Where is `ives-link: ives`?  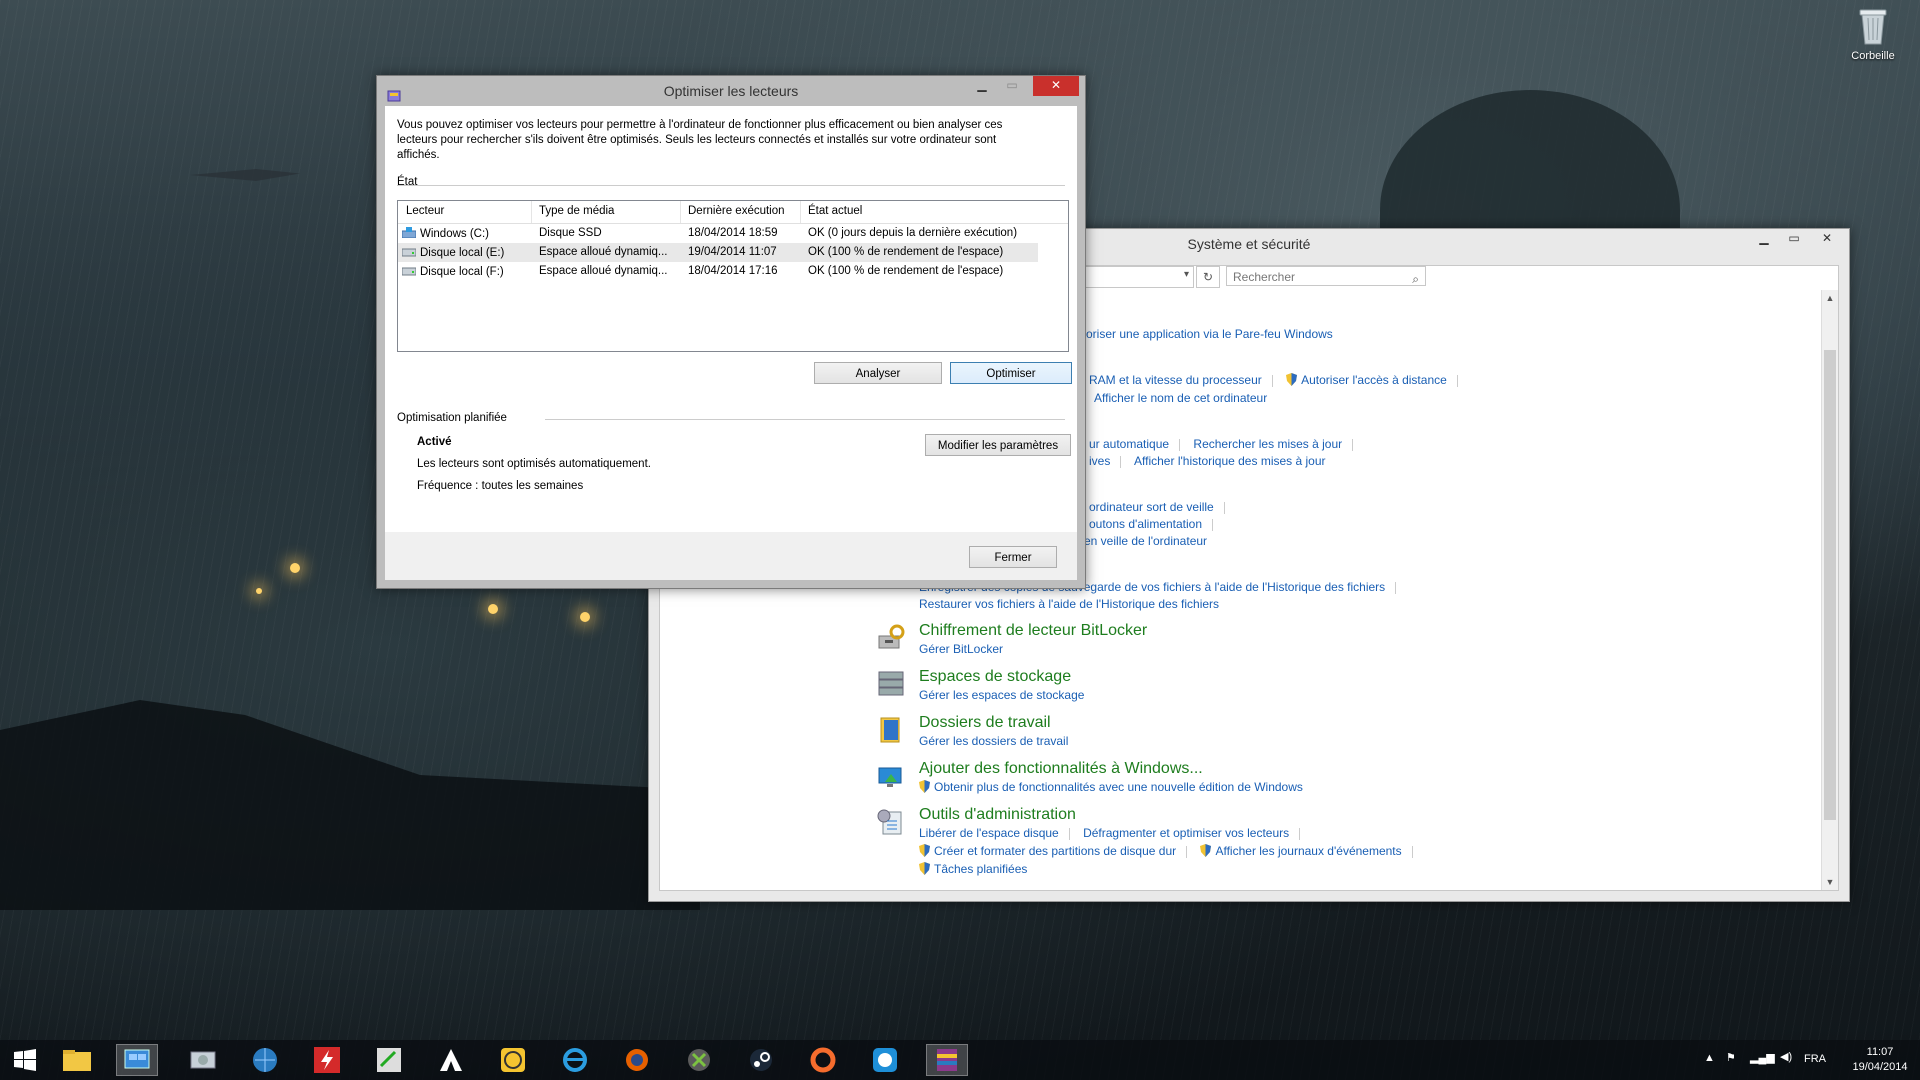 ives-link: ives is located at coordinates (1099, 461).